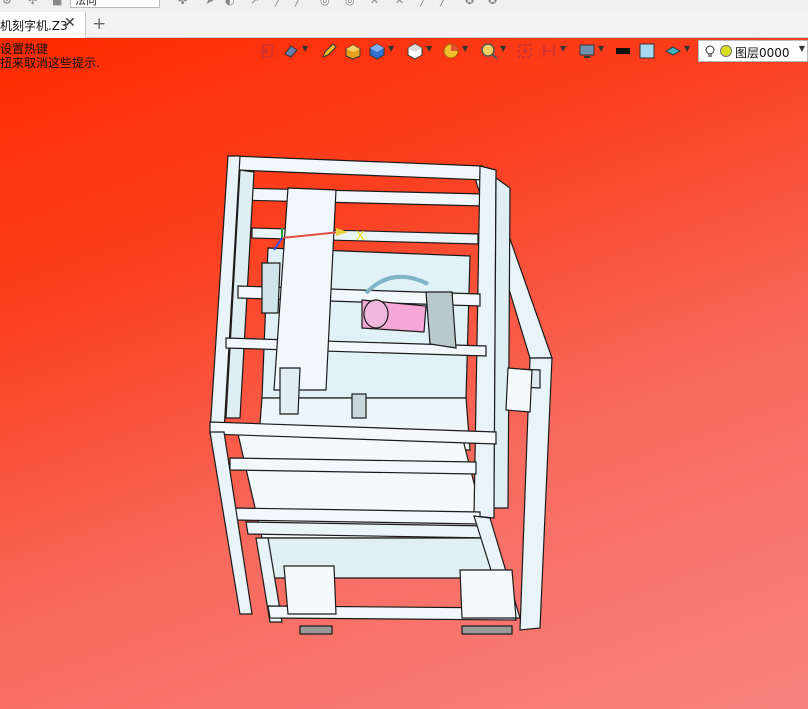 This screenshot has height=709, width=808. I want to click on tool-icon-10: ✕, so click(401, 3).